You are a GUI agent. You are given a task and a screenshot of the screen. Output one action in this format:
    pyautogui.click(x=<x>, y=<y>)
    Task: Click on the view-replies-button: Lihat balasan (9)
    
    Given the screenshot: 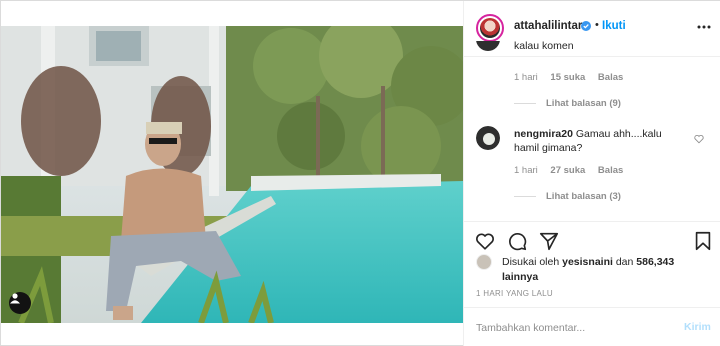 What is the action you would take?
    pyautogui.click(x=567, y=103)
    